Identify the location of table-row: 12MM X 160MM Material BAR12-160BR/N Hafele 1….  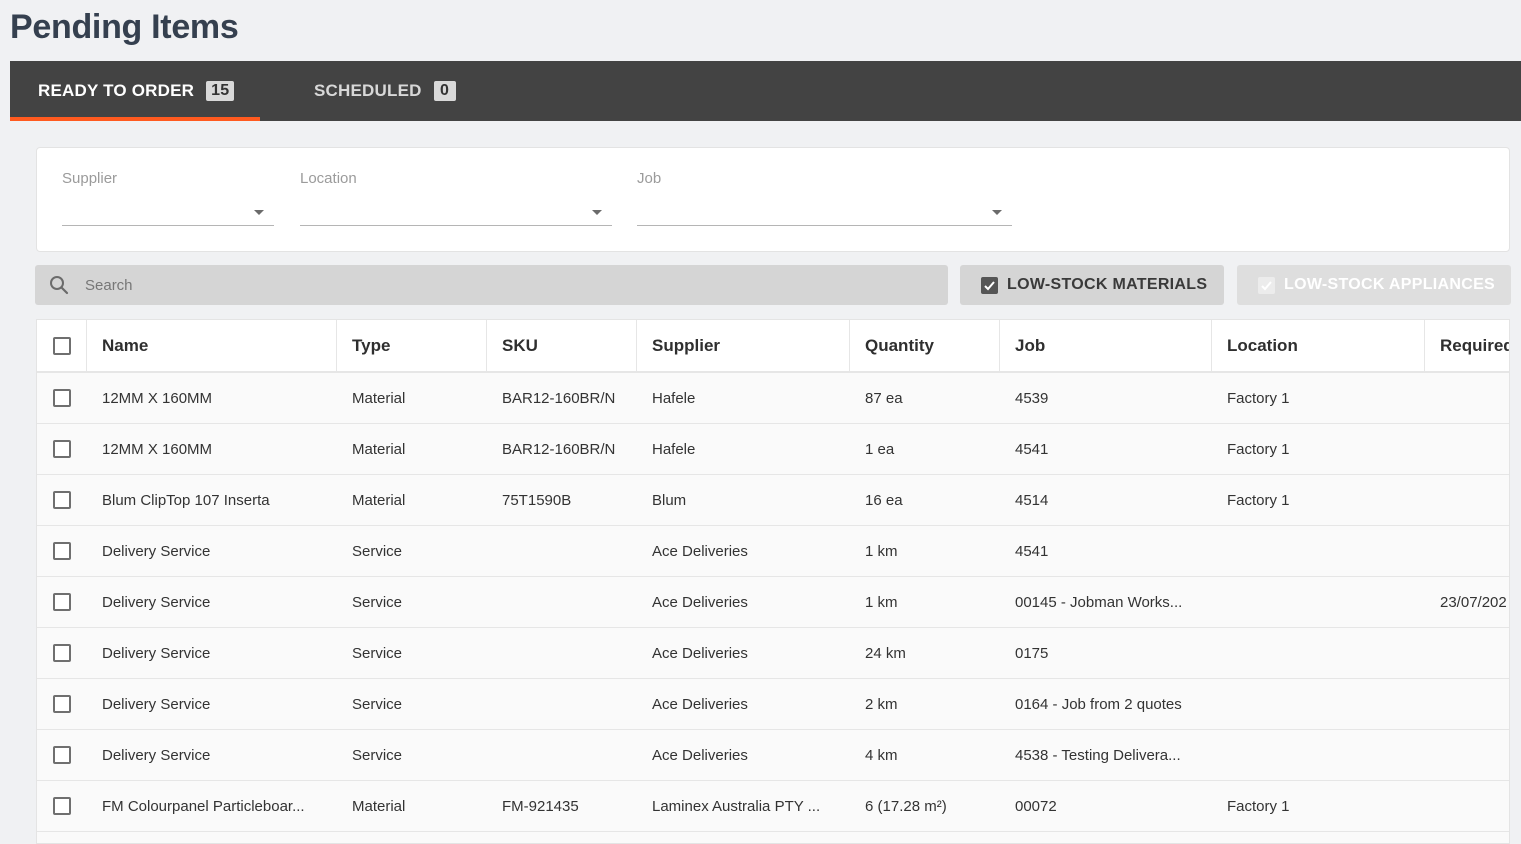
(773, 449).